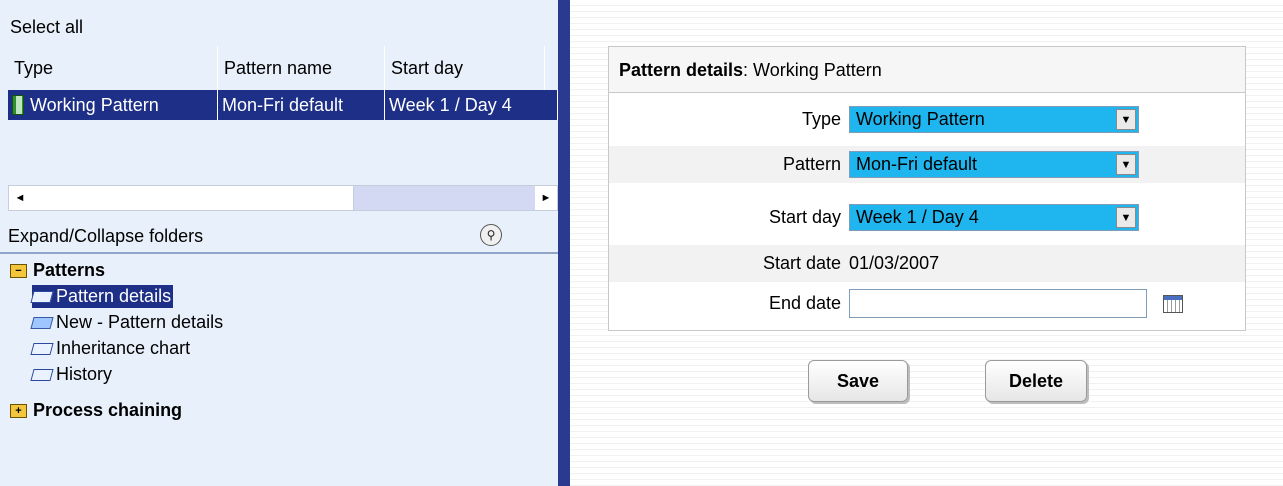 Image resolution: width=1283 pixels, height=486 pixels. I want to click on tree-folder-process-chaining: + Process chaining, so click(96, 410).